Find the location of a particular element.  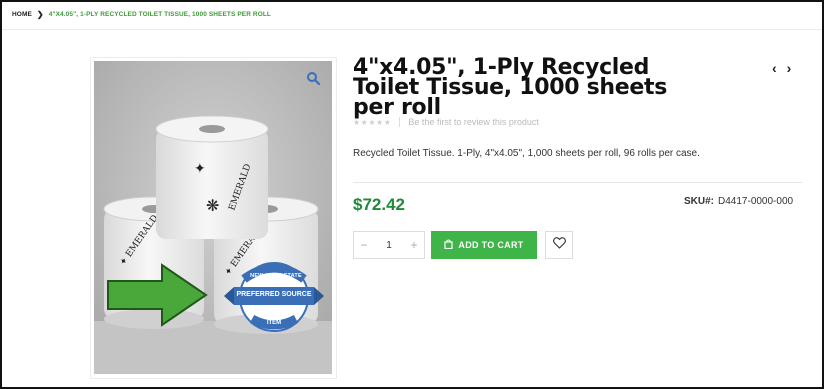

rating-stars: ★★★★★ is located at coordinates (372, 122).